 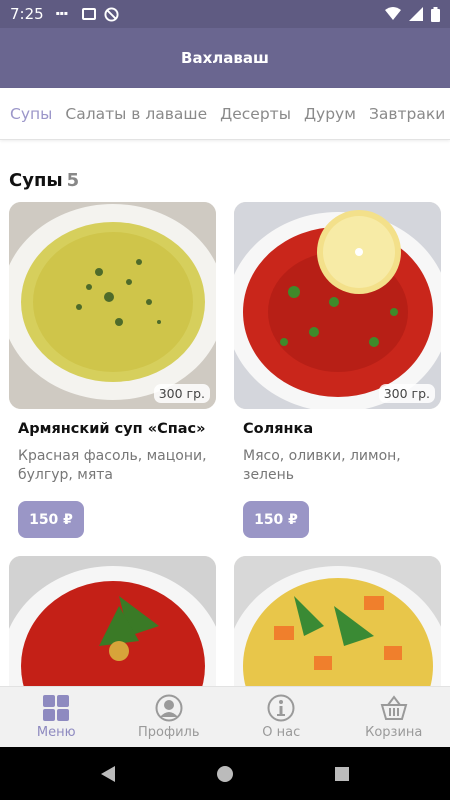 What do you see at coordinates (255, 114) in the screenshot?
I see `tab-desserts: Десерты` at bounding box center [255, 114].